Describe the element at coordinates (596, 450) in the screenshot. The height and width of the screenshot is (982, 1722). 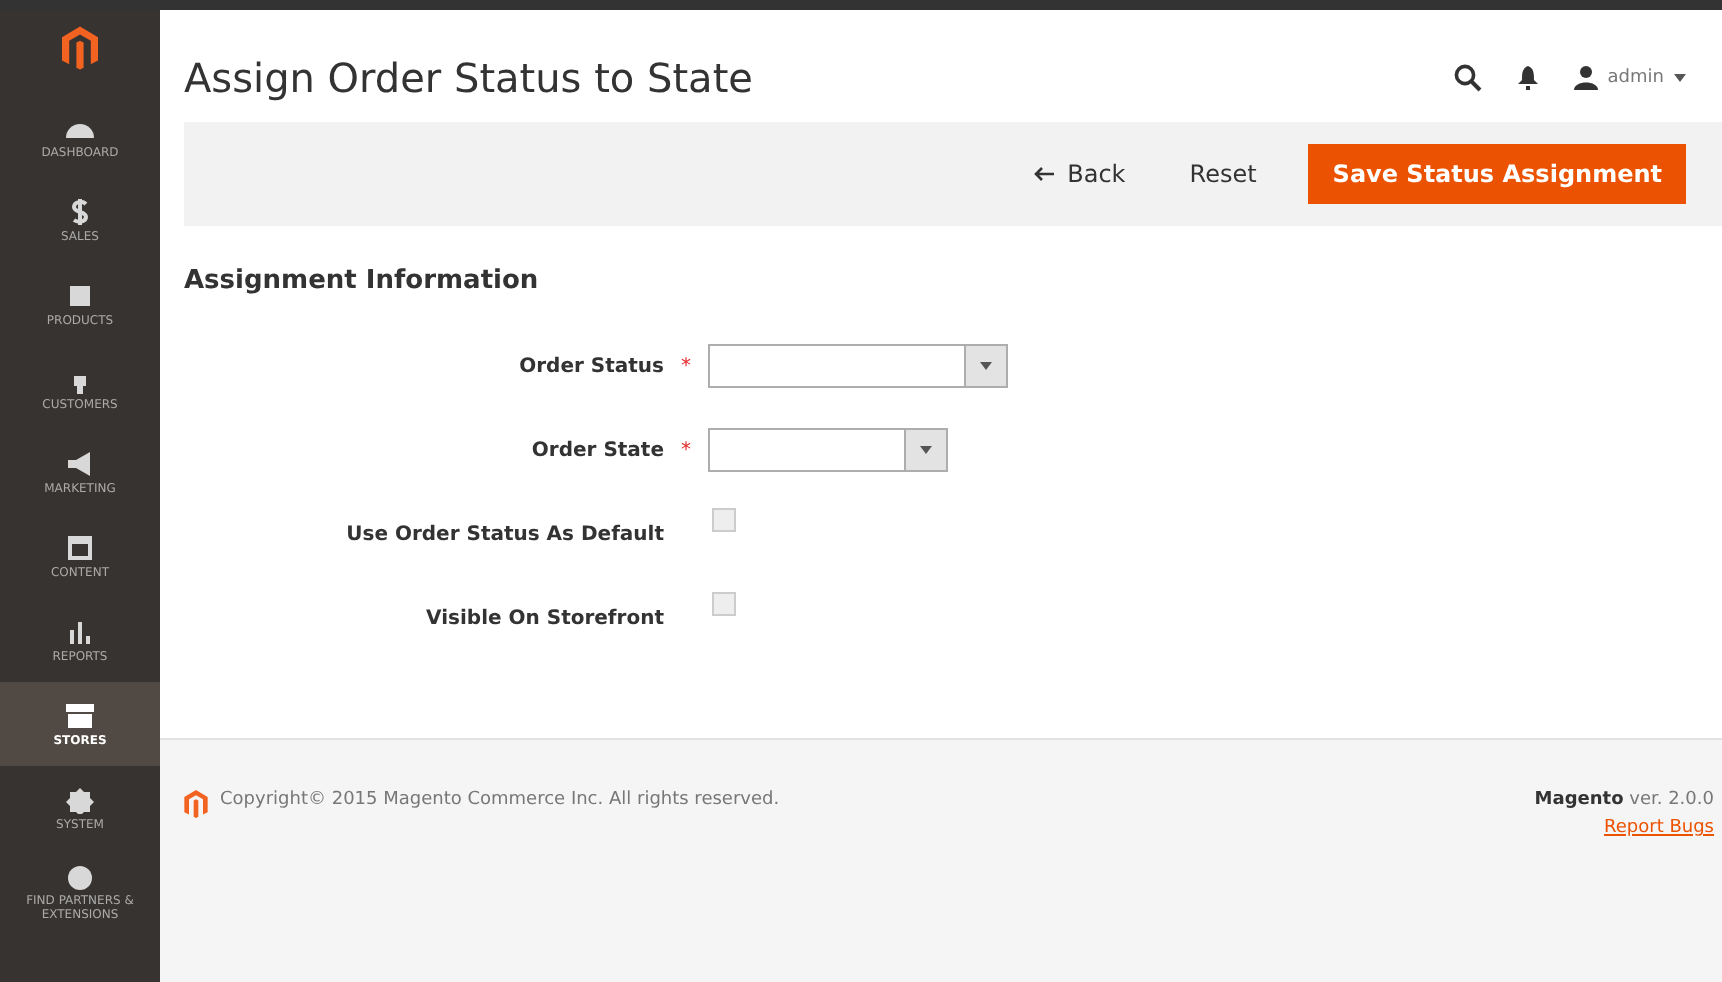
I see `field-label: Order State` at that location.